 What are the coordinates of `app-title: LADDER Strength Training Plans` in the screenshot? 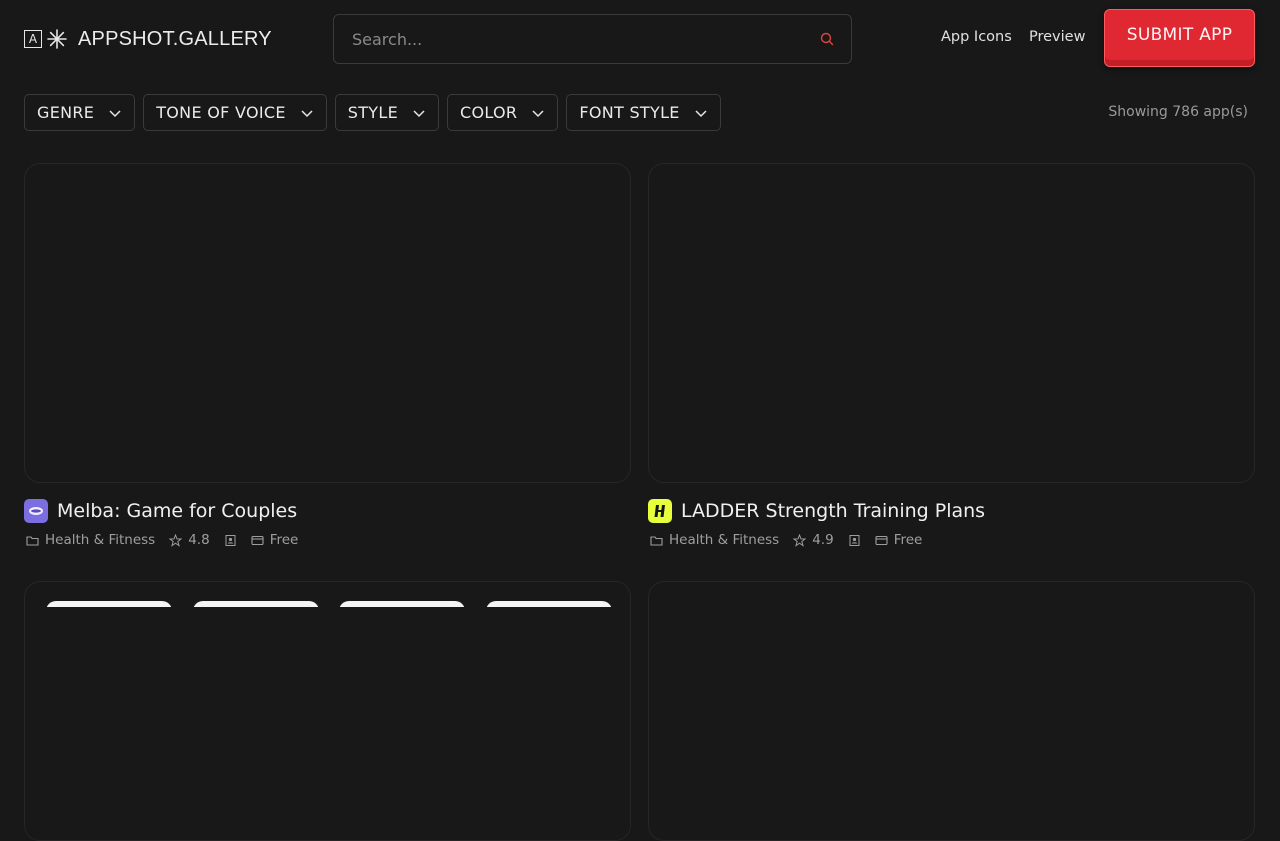 It's located at (833, 511).